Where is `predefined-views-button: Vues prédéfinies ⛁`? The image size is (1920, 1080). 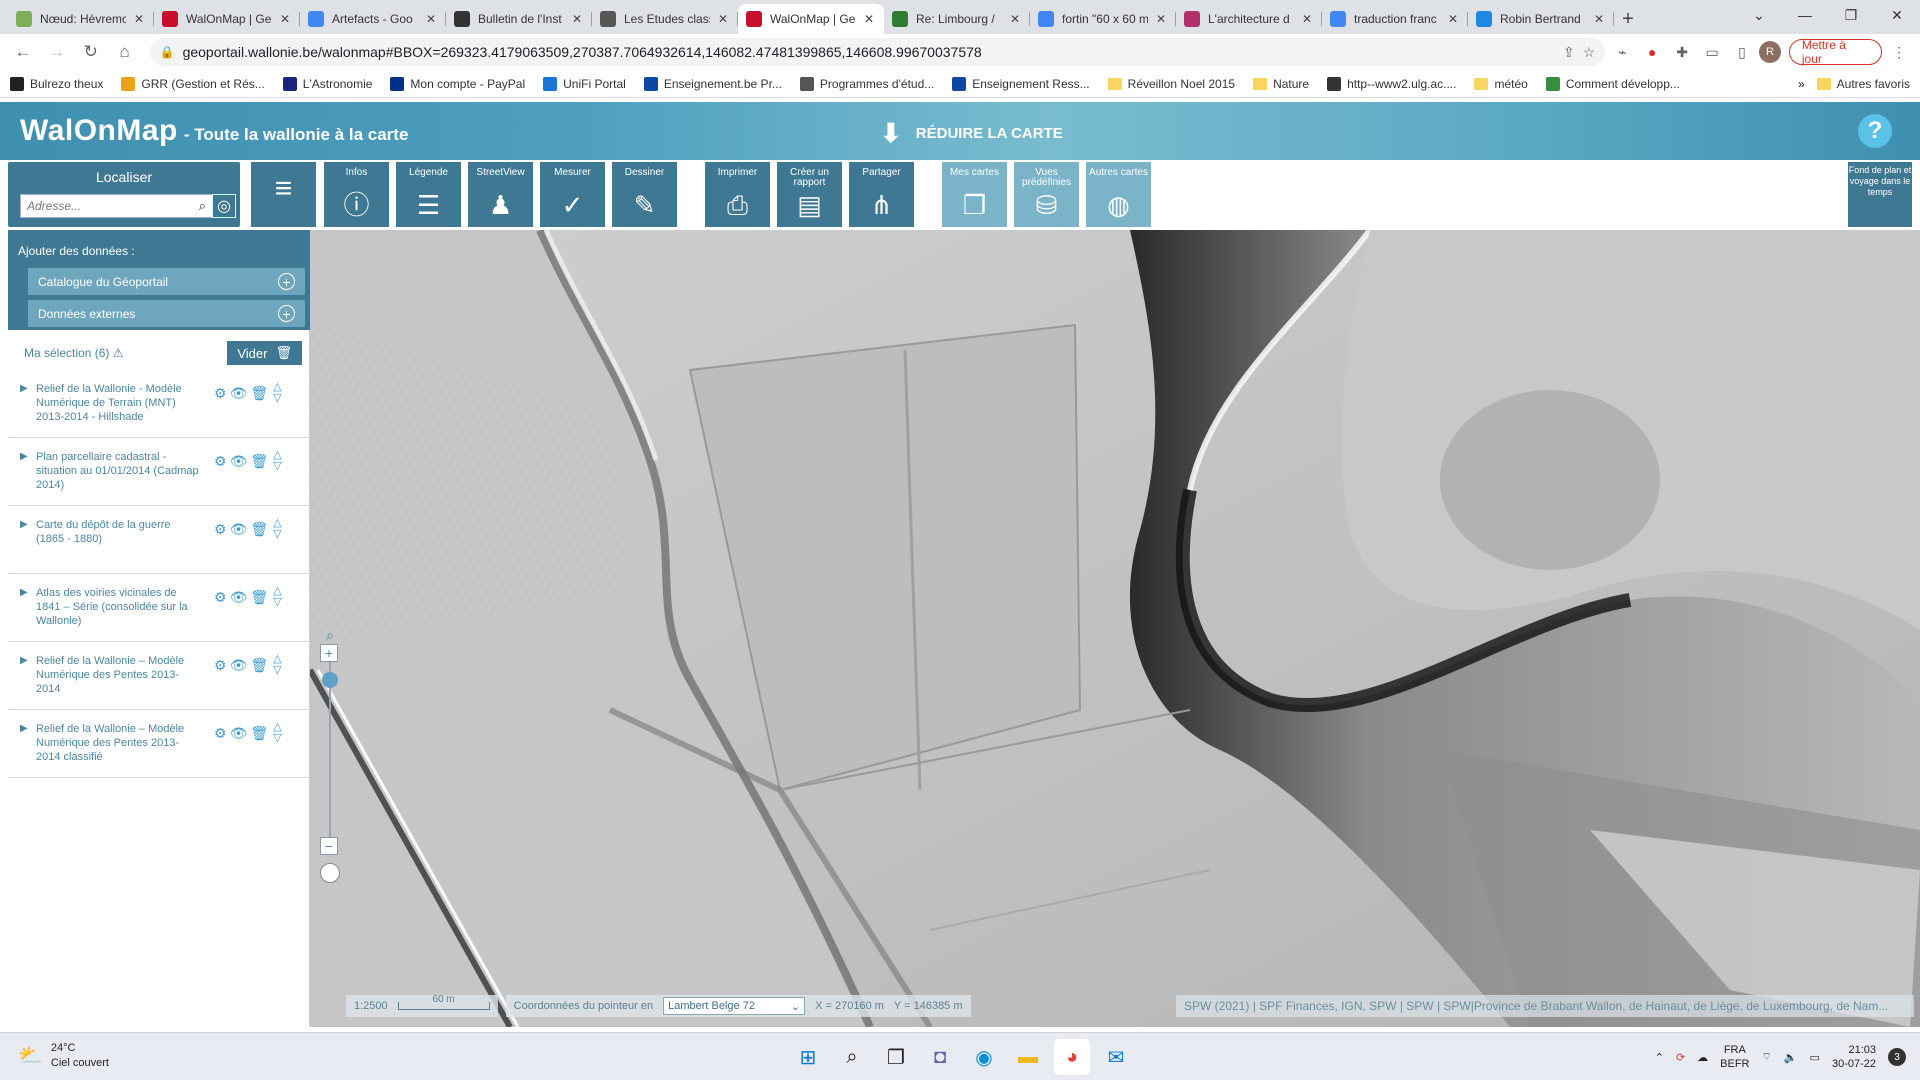
predefined-views-button: Vues prédéfinies ⛁ is located at coordinates (1046, 194).